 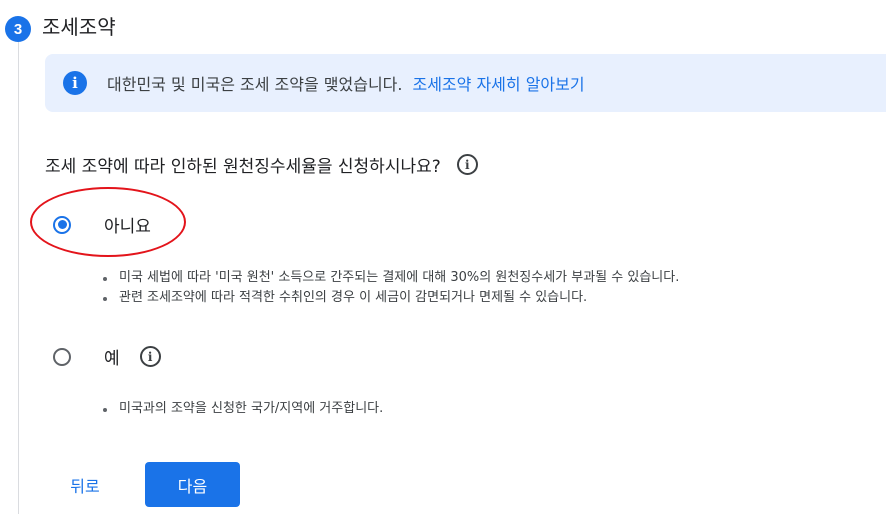 What do you see at coordinates (62, 224) in the screenshot?
I see `radio-no` at bounding box center [62, 224].